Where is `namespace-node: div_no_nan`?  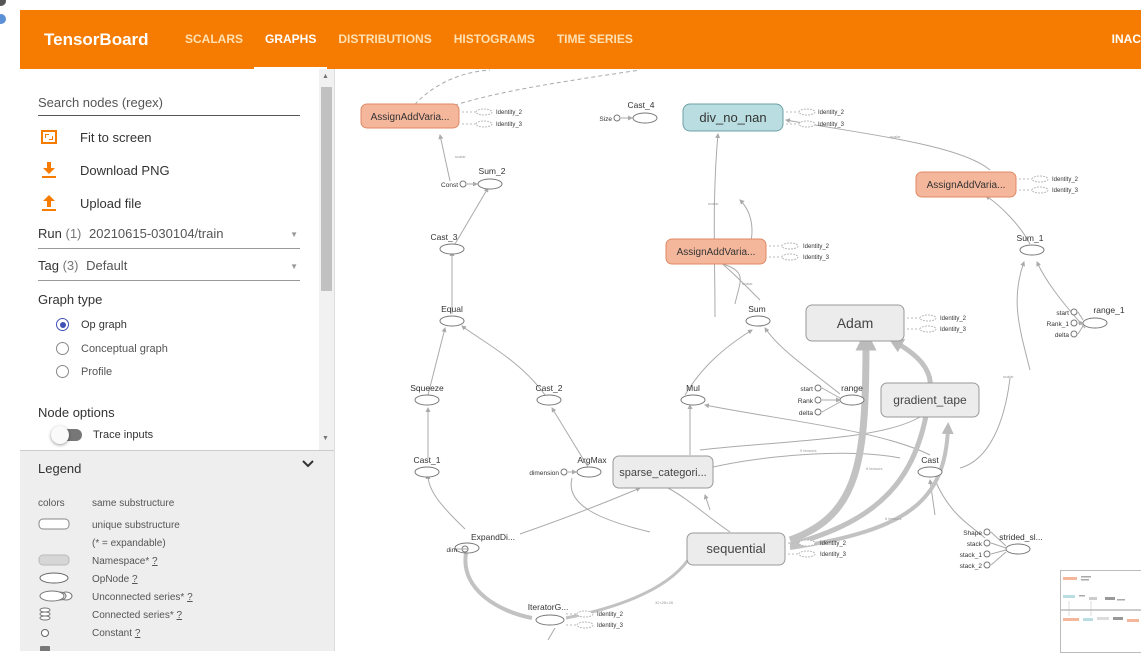
namespace-node: div_no_nan is located at coordinates (733, 117).